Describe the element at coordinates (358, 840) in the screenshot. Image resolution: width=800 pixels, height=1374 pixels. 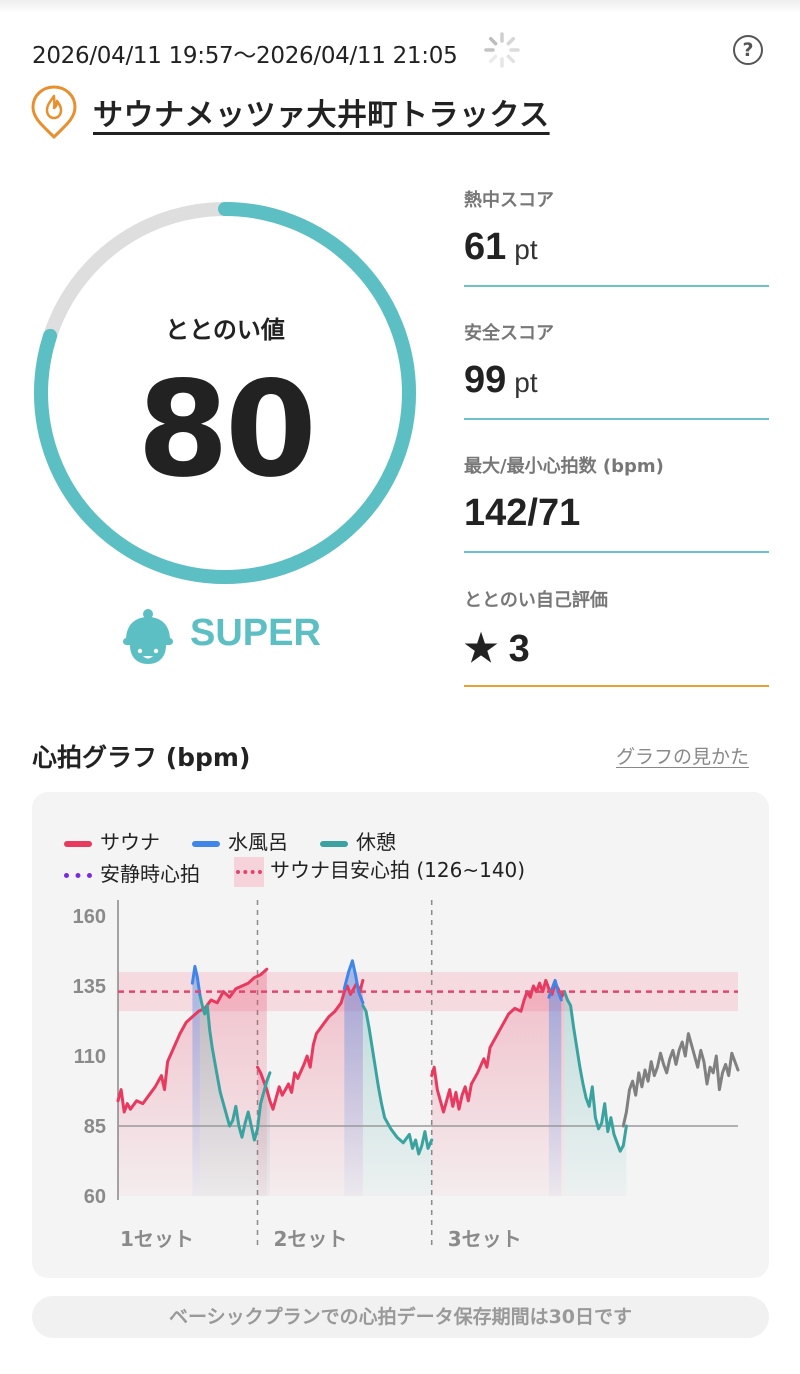
I see `legend-rest: 休憩` at that location.